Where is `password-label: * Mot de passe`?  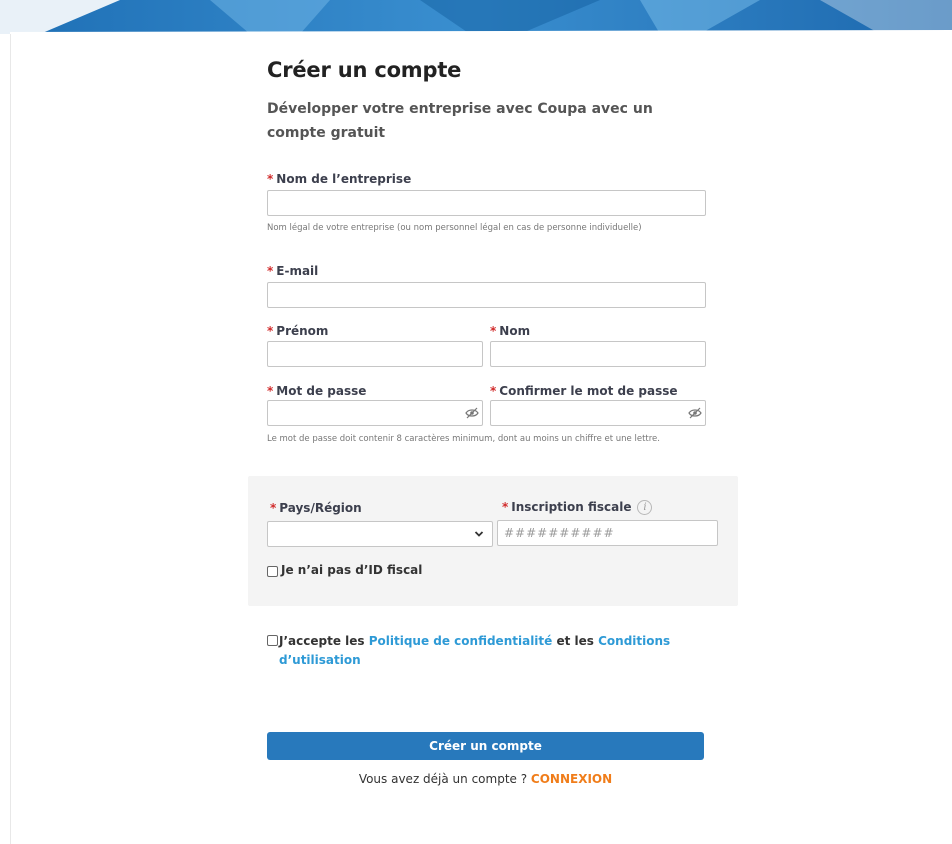
password-label: * Mot de passe is located at coordinates (316, 391).